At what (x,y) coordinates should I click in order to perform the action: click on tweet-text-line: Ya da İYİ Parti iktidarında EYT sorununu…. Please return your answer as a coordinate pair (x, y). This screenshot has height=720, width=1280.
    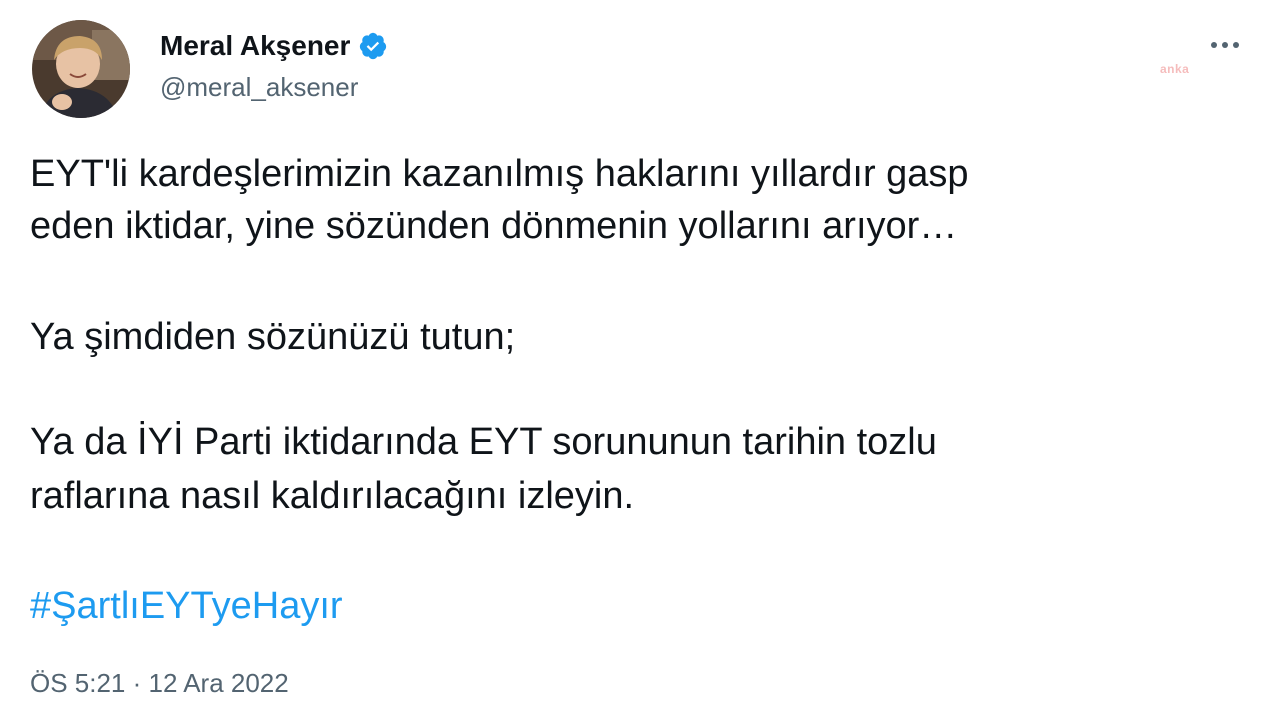
    Looking at the image, I should click on (483, 442).